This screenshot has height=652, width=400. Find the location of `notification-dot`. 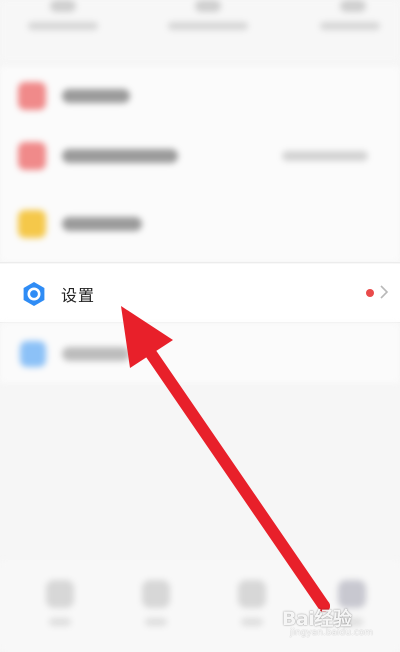

notification-dot is located at coordinates (370, 293).